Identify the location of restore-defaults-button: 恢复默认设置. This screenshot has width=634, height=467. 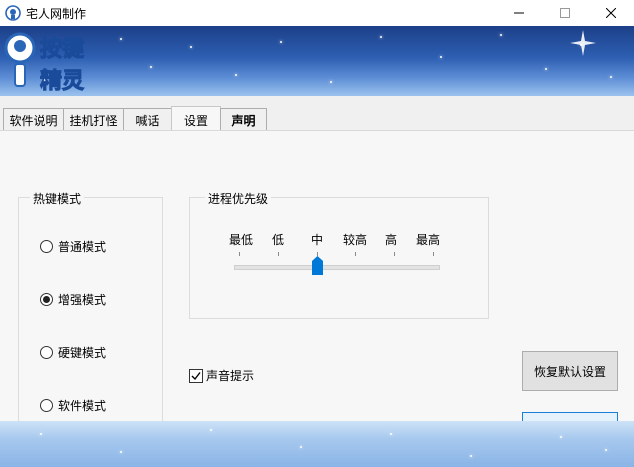
(570, 371).